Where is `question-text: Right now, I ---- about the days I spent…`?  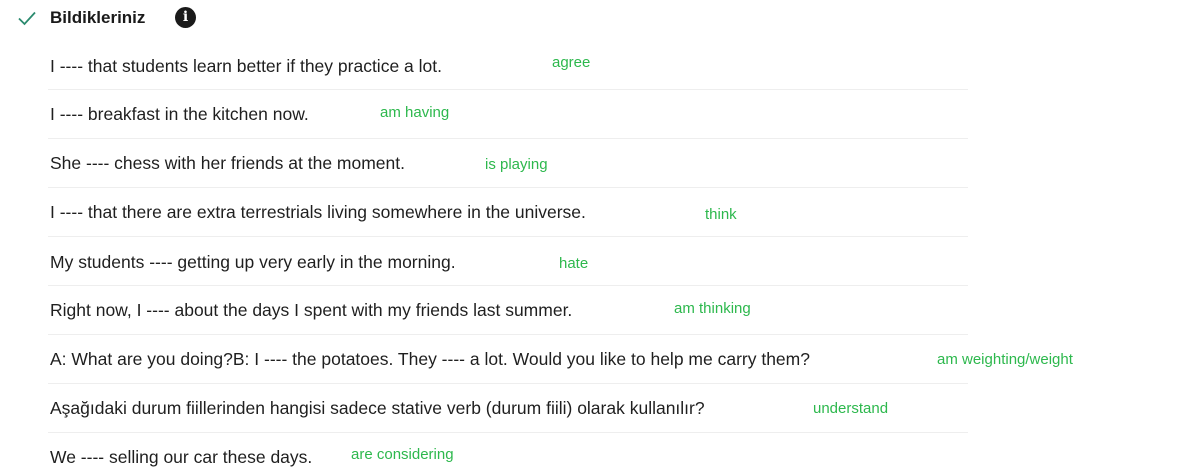 question-text: Right now, I ---- about the days I spent… is located at coordinates (311, 310).